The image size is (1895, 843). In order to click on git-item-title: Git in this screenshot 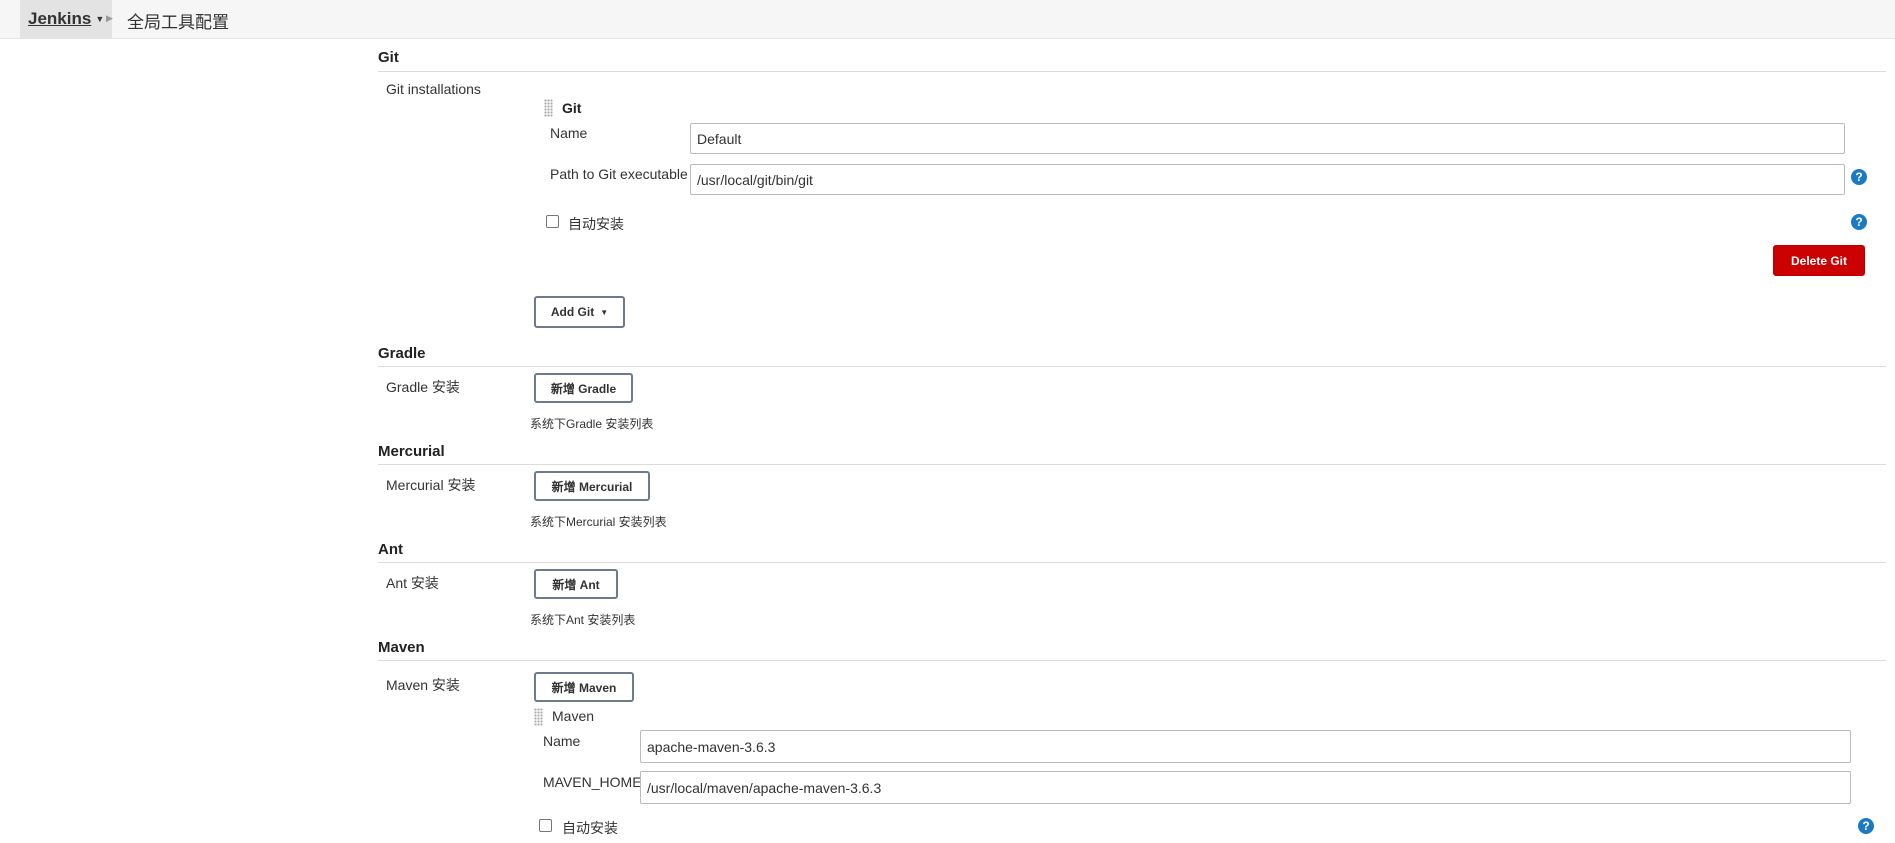, I will do `click(572, 108)`.